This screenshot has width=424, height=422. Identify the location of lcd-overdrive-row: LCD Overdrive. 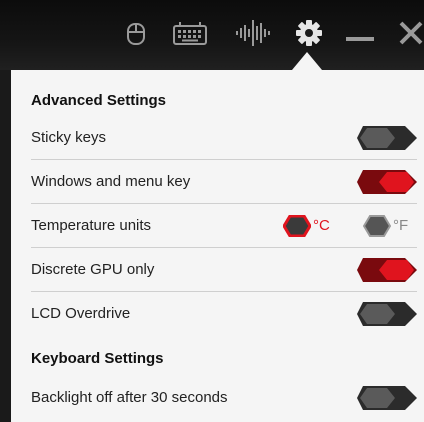
(224, 314).